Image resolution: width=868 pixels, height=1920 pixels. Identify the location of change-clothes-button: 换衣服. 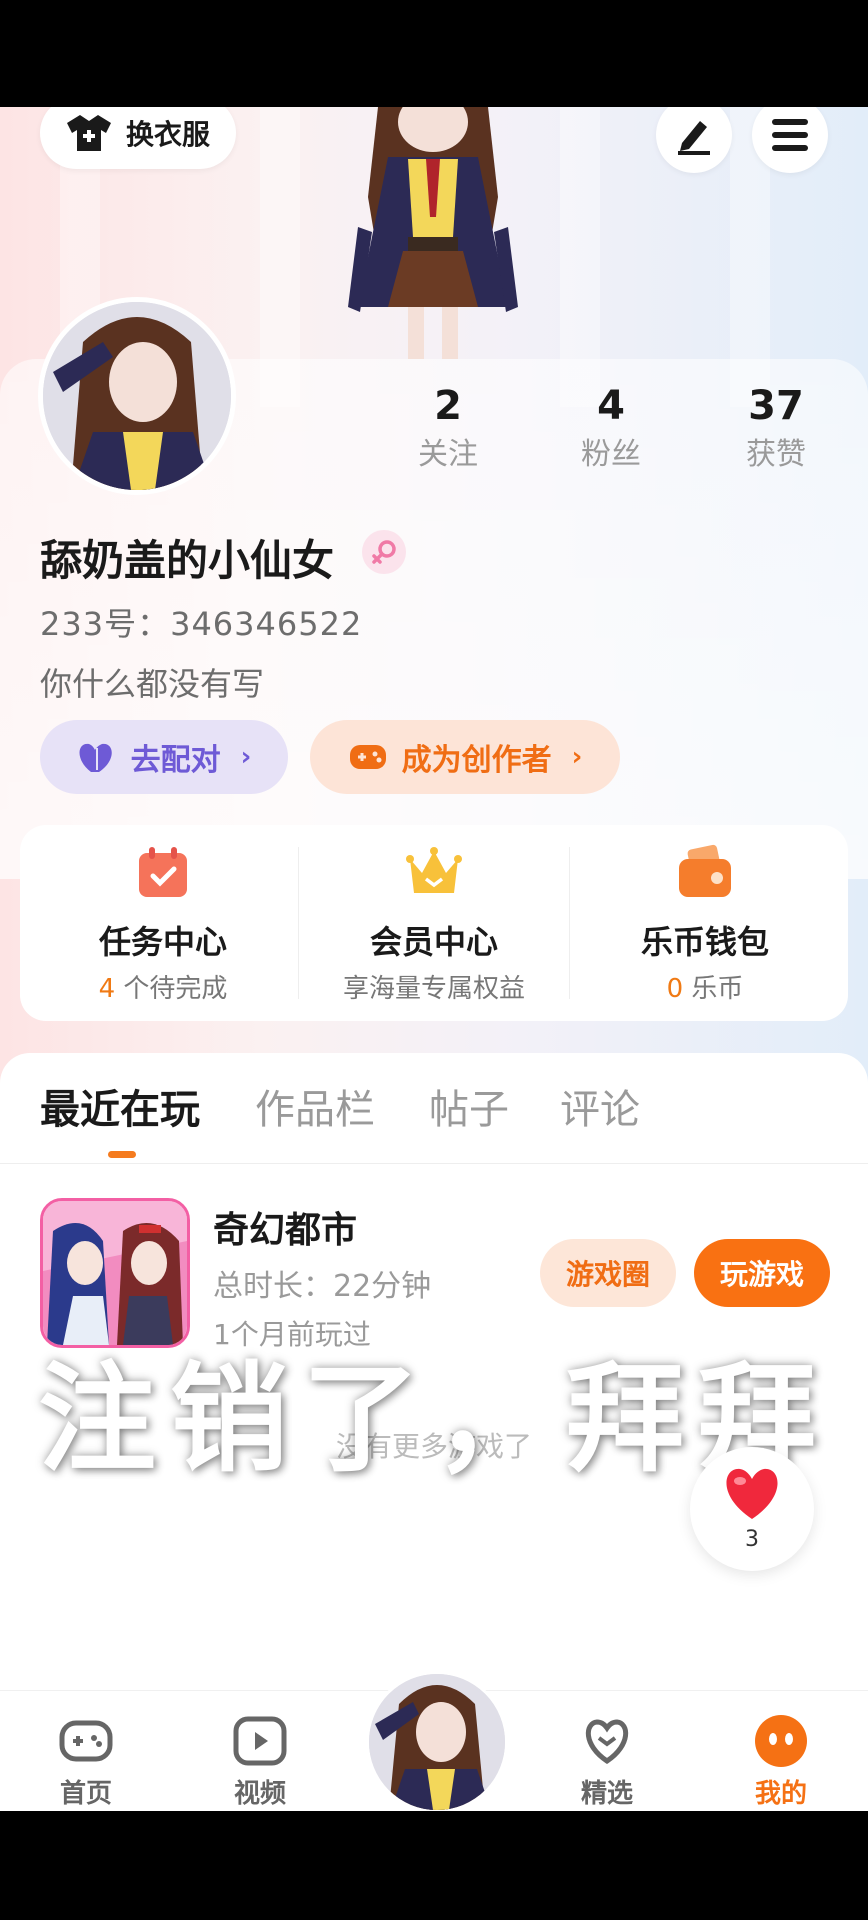
(138, 138).